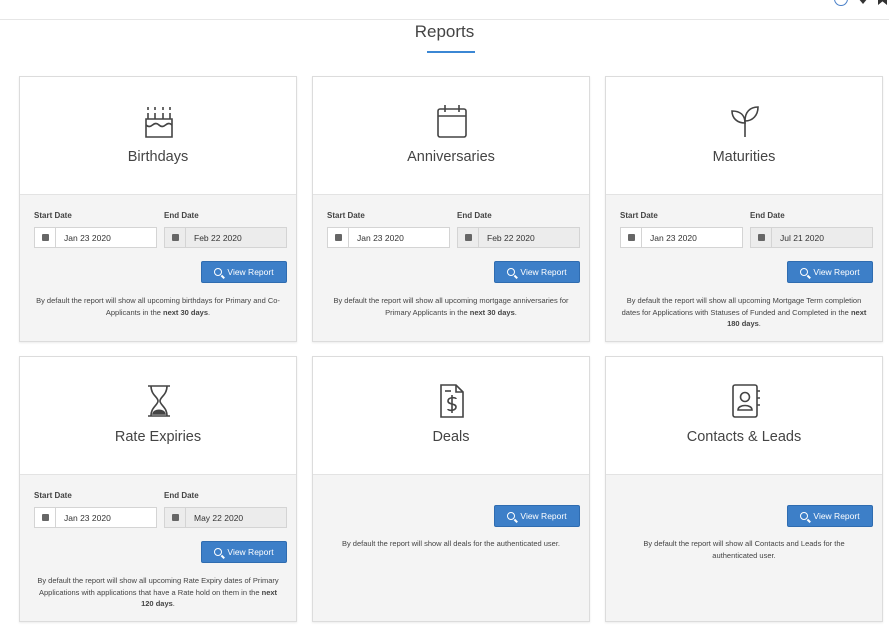 Image resolution: width=889 pixels, height=625 pixels. I want to click on invoice-dollar-icon, so click(452, 401).